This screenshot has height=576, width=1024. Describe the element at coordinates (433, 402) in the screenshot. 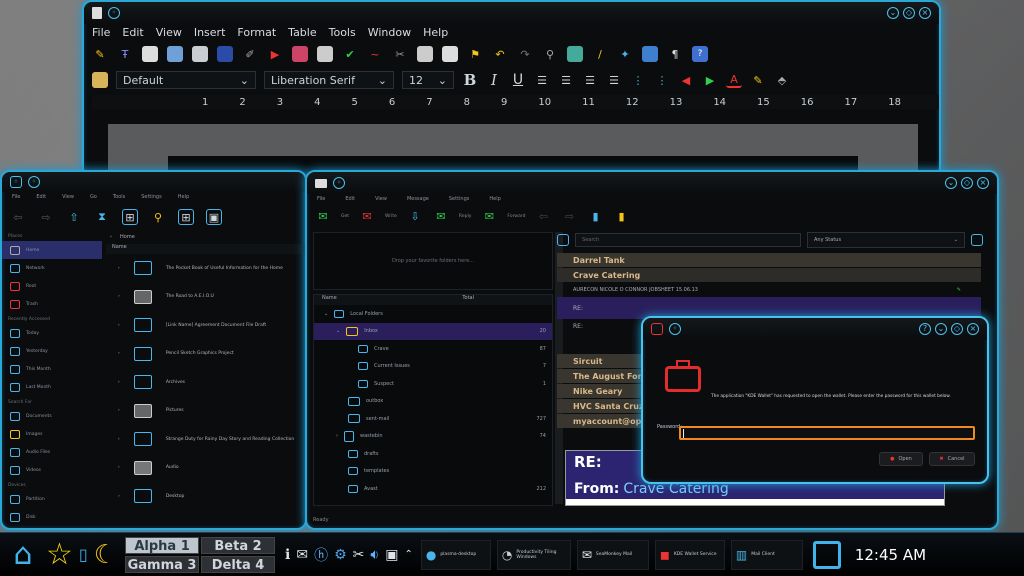

I see `folder-outbox: outbox` at that location.